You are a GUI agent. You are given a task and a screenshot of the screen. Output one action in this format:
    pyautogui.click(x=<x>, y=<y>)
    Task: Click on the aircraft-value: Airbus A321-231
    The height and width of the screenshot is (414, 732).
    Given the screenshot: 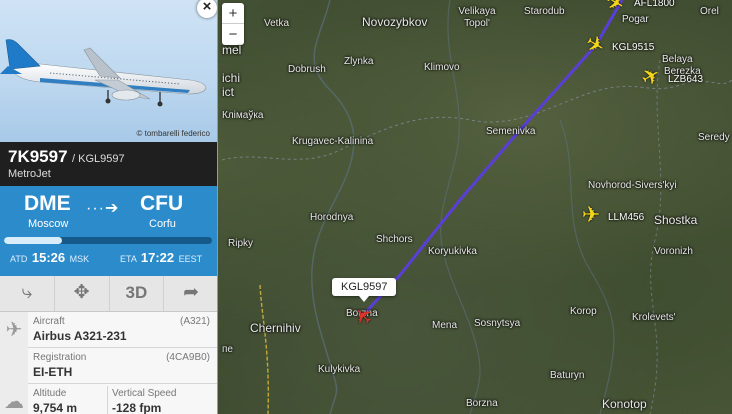 What is the action you would take?
    pyautogui.click(x=80, y=336)
    